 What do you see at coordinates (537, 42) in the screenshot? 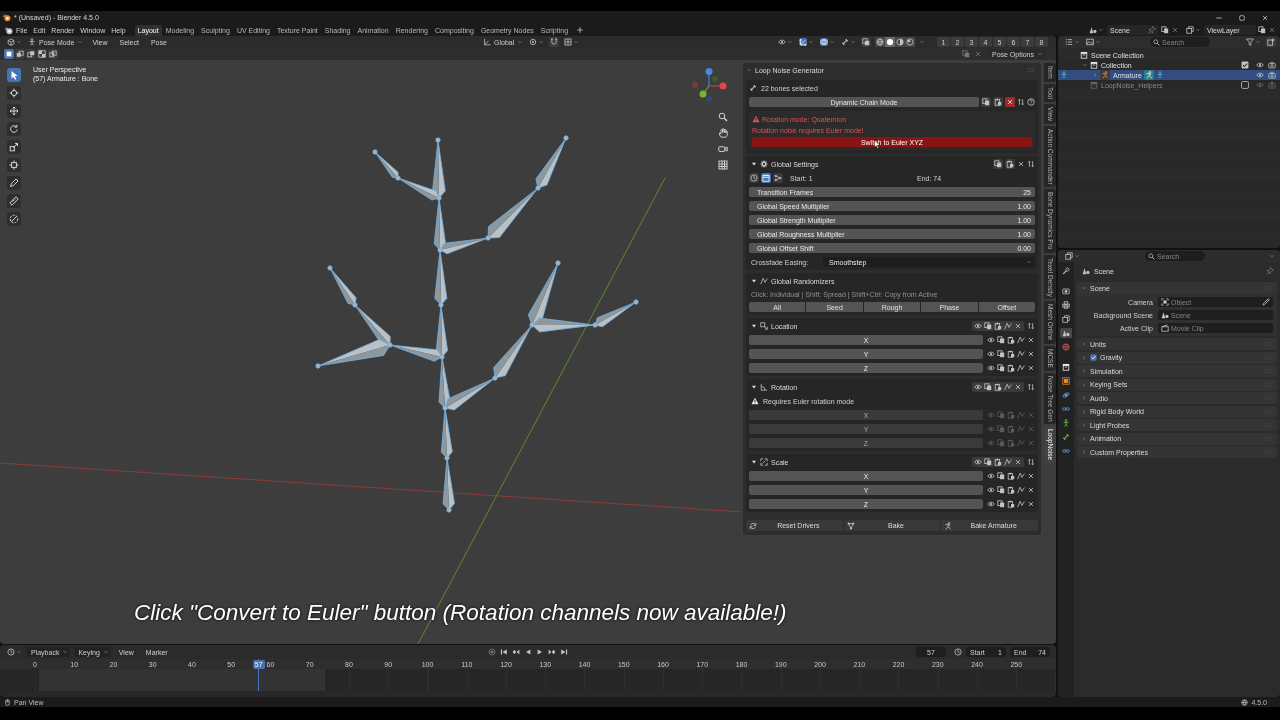
I see `pivot-button` at bounding box center [537, 42].